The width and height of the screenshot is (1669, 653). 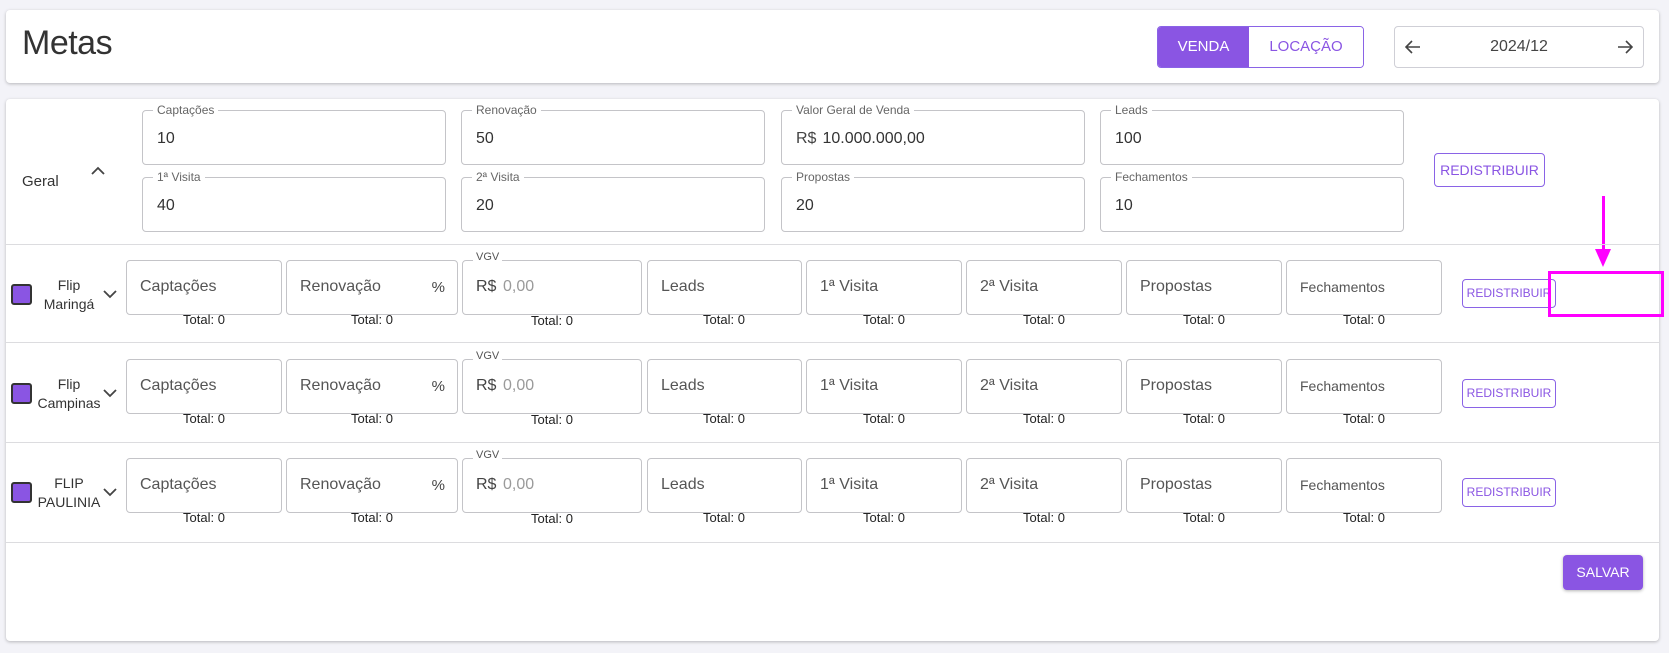 What do you see at coordinates (294, 134) in the screenshot?
I see `geral-captacoes-field: Captações 10` at bounding box center [294, 134].